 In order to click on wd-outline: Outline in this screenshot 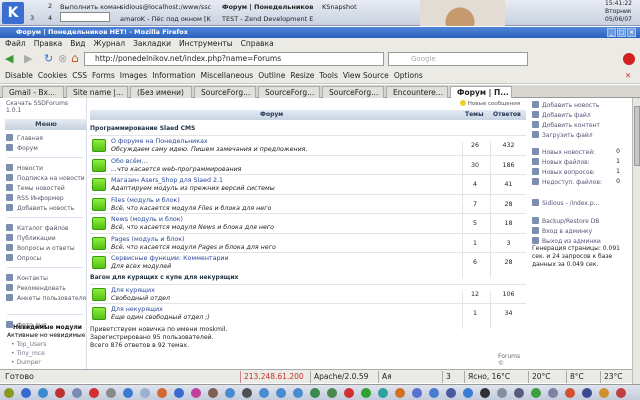, I will do `click(271, 75)`.